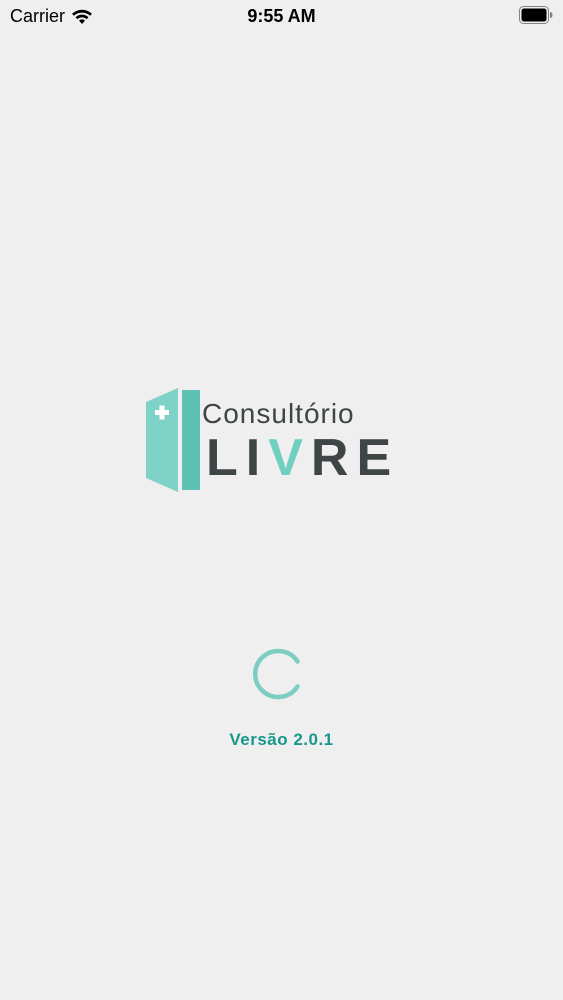 This screenshot has width=563, height=1000. I want to click on app-logo: Consultório LIVRE, so click(285, 439).